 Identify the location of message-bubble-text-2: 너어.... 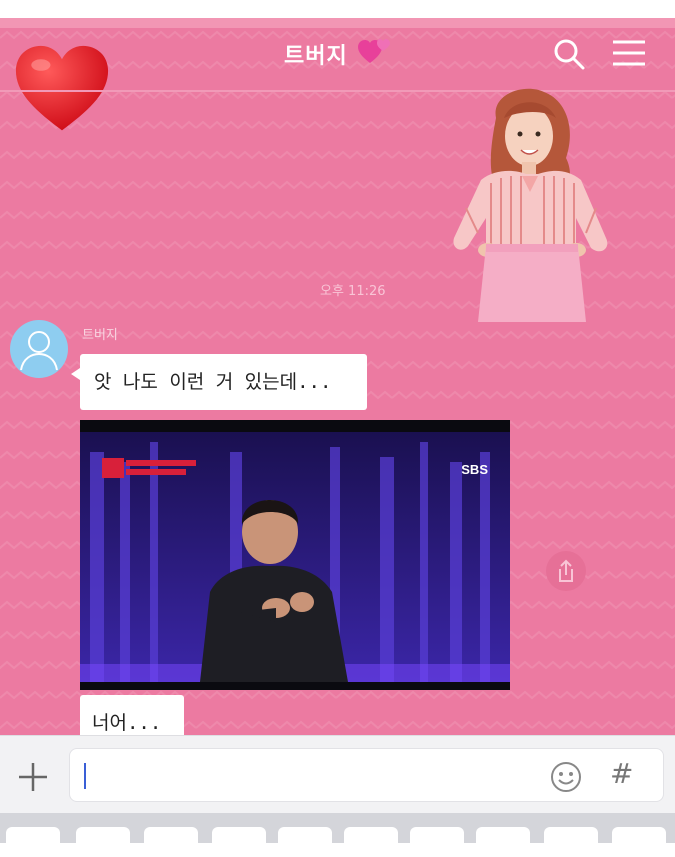
(132, 715).